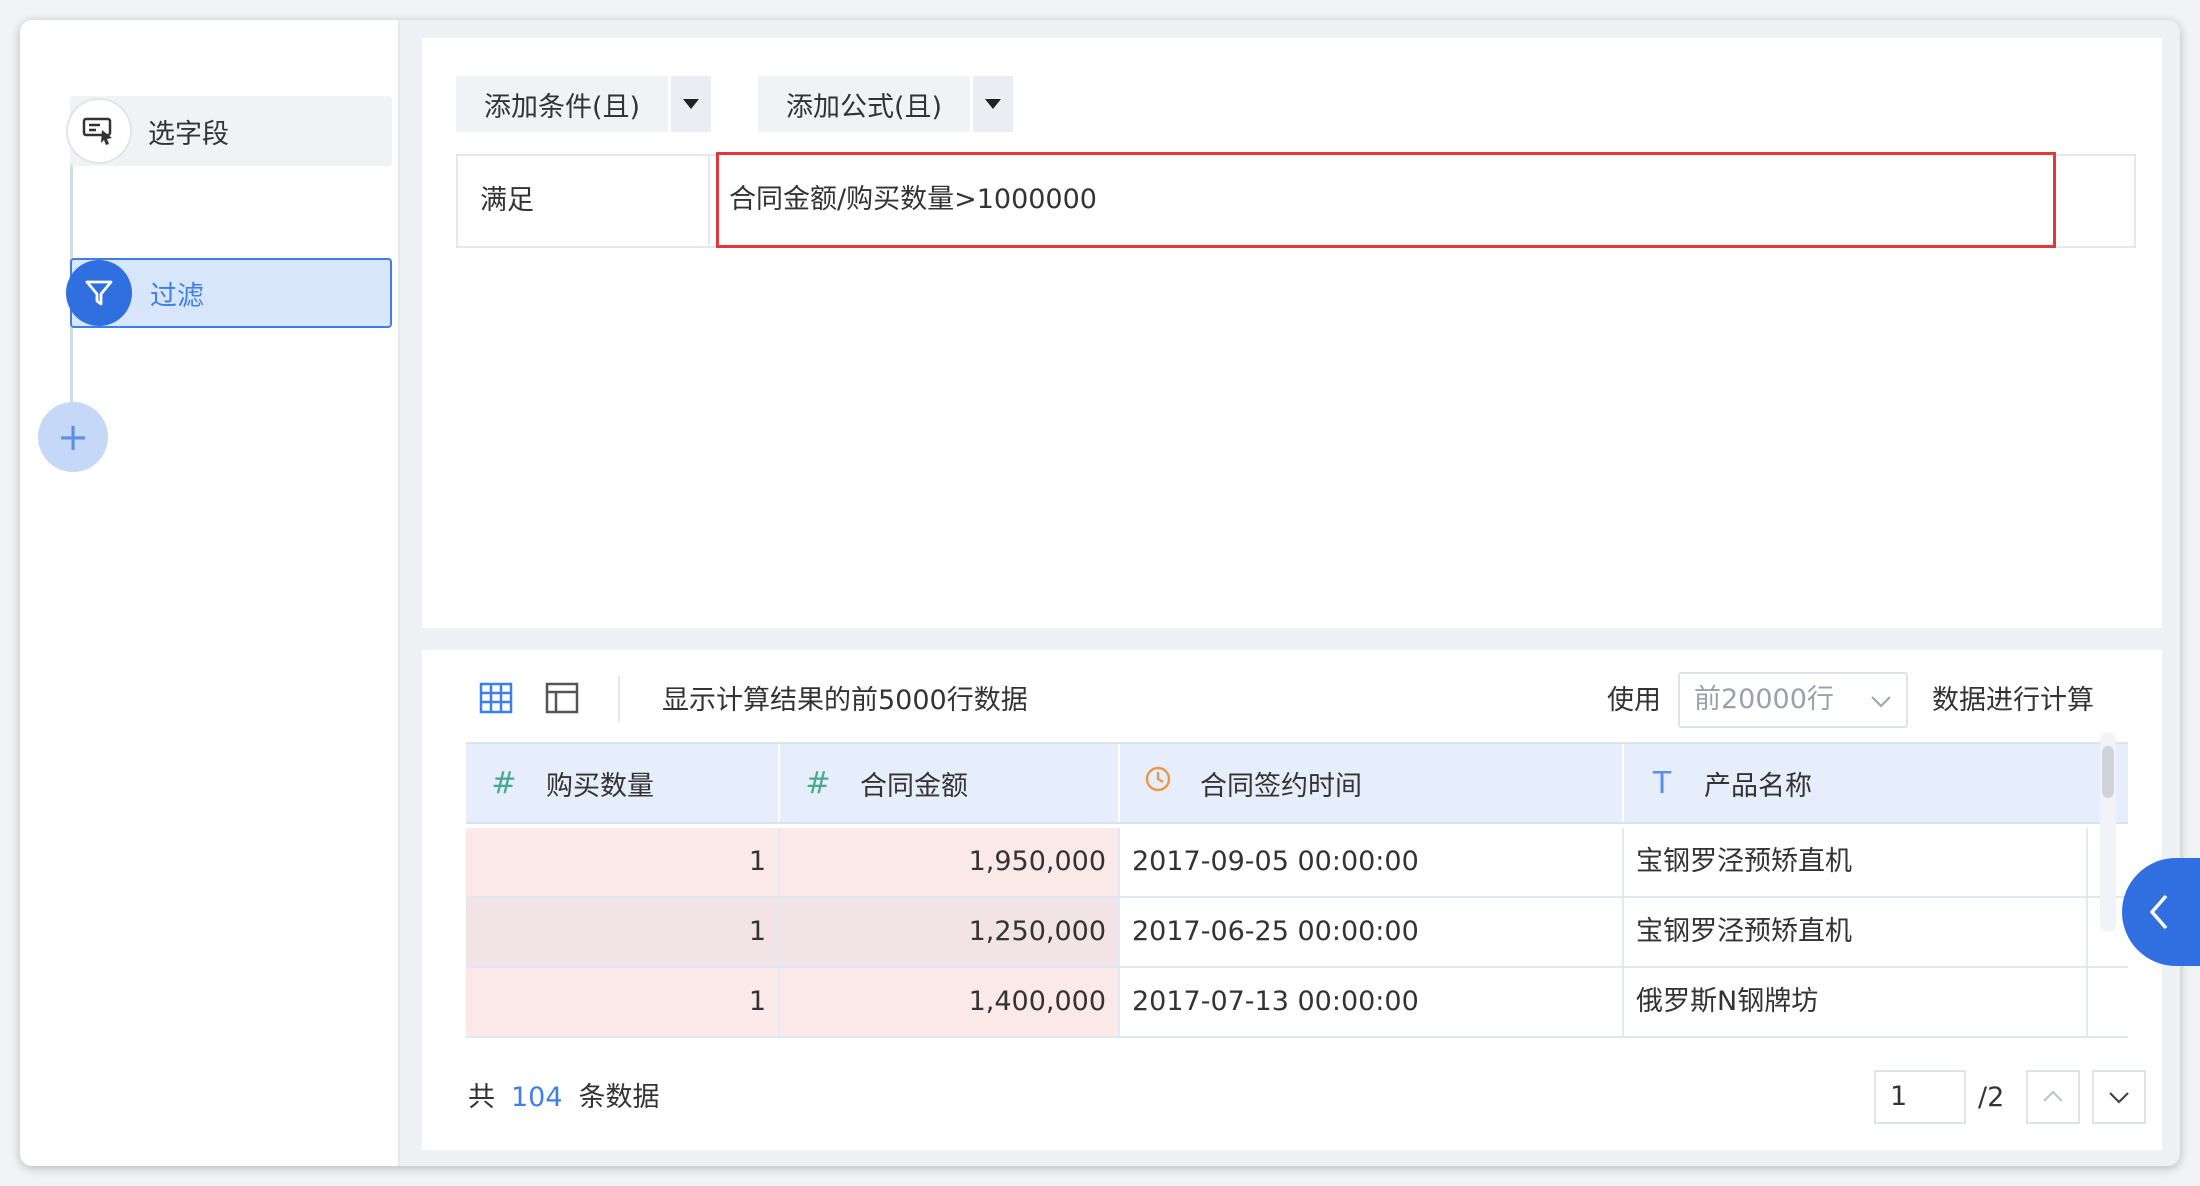 The image size is (2200, 1186). What do you see at coordinates (1372, 932) in the screenshot?
I see `cell-sign-time: 2017-06-25 00:00:00` at bounding box center [1372, 932].